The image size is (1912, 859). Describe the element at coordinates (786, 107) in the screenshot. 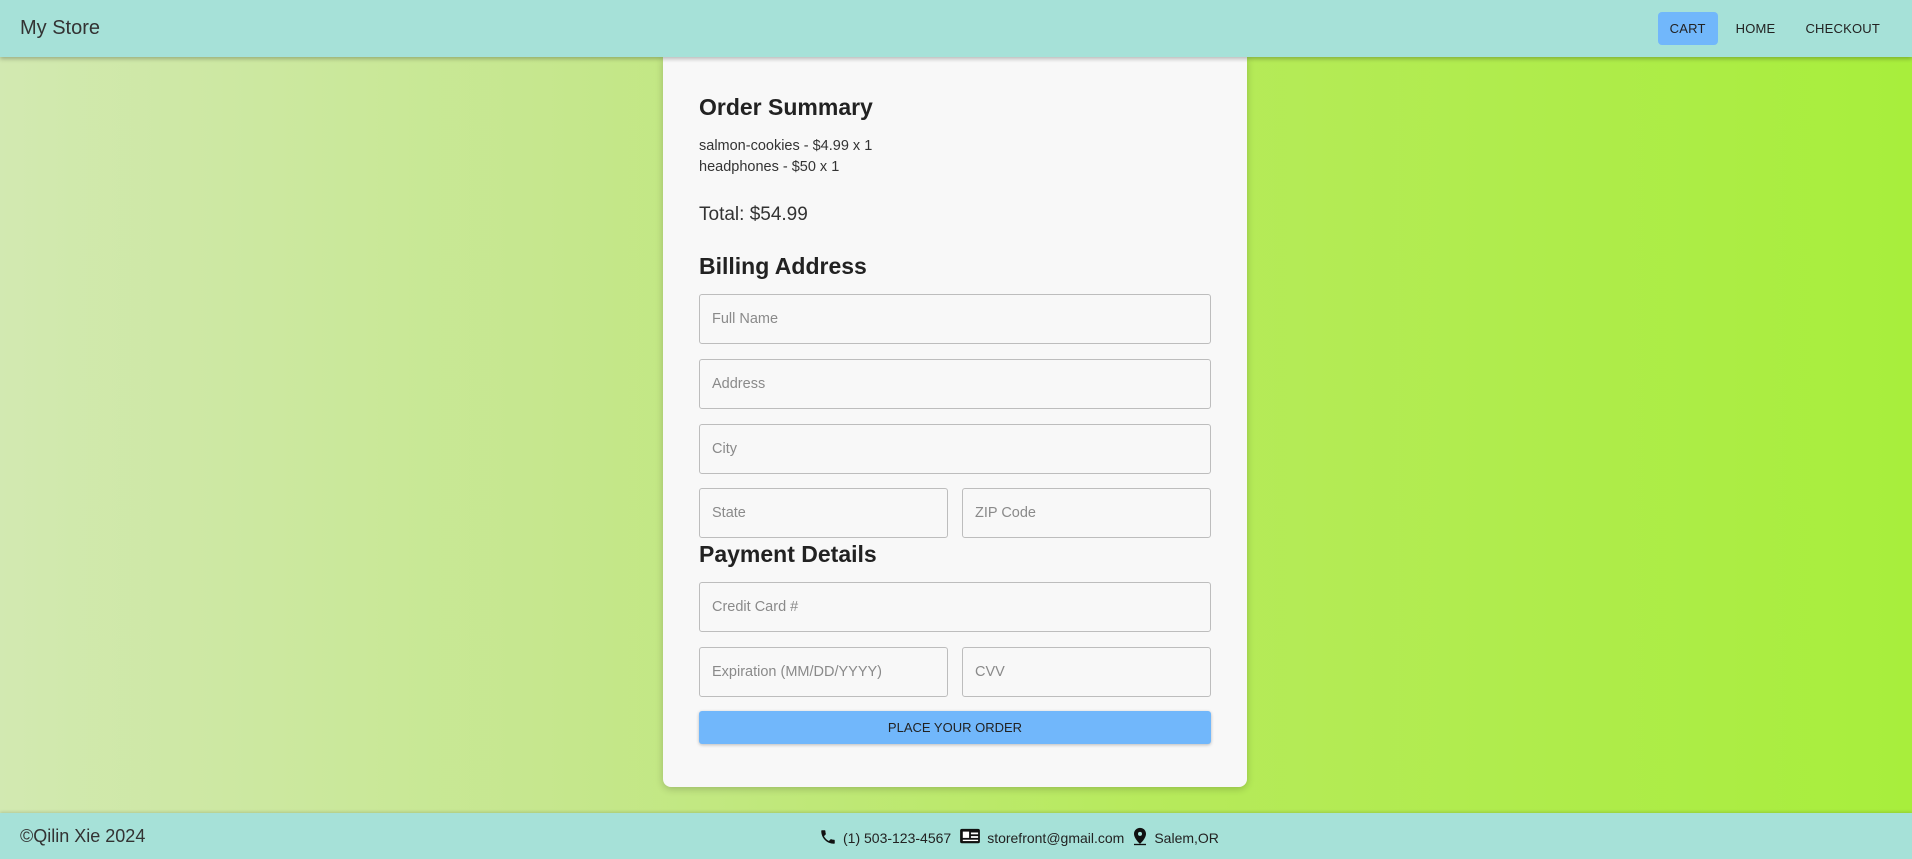

I see `order-summary-heading: Order Summary` at that location.